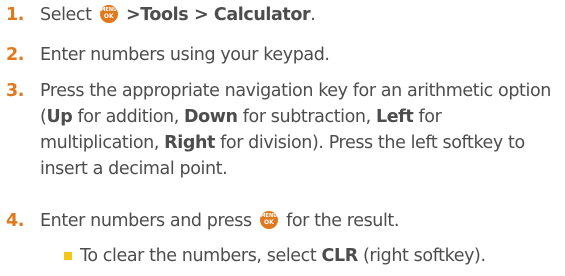 The height and width of the screenshot is (276, 565). Describe the element at coordinates (421, 256) in the screenshot. I see `bullet-text-part: (right softkey).` at that location.